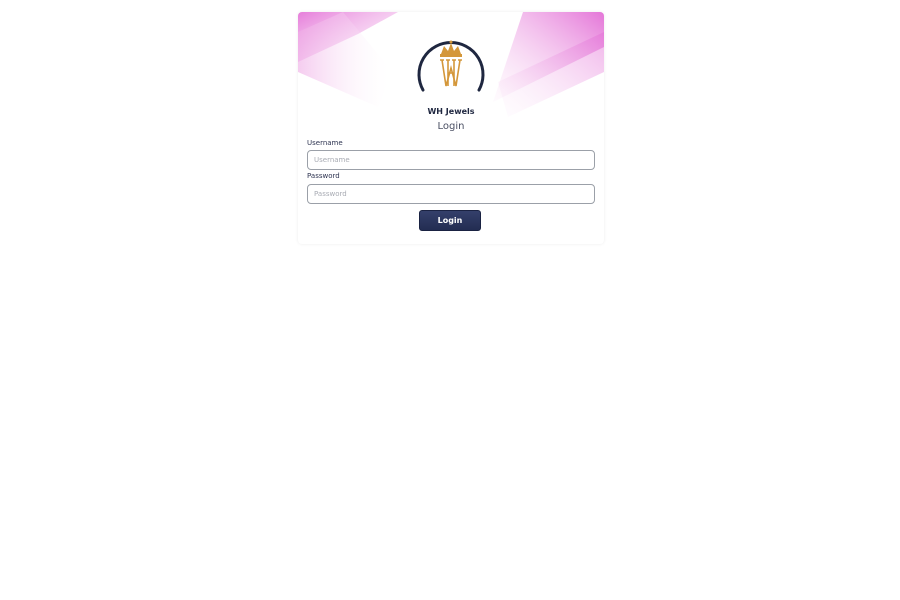 This screenshot has height=600, width=900. What do you see at coordinates (451, 194) in the screenshot?
I see `password-input` at bounding box center [451, 194].